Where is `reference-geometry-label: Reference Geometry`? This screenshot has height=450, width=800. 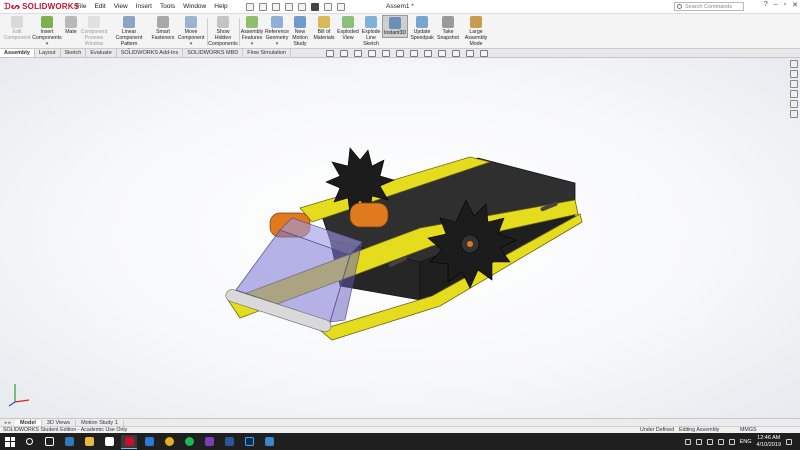 reference-geometry-label: Reference Geometry is located at coordinates (277, 35).